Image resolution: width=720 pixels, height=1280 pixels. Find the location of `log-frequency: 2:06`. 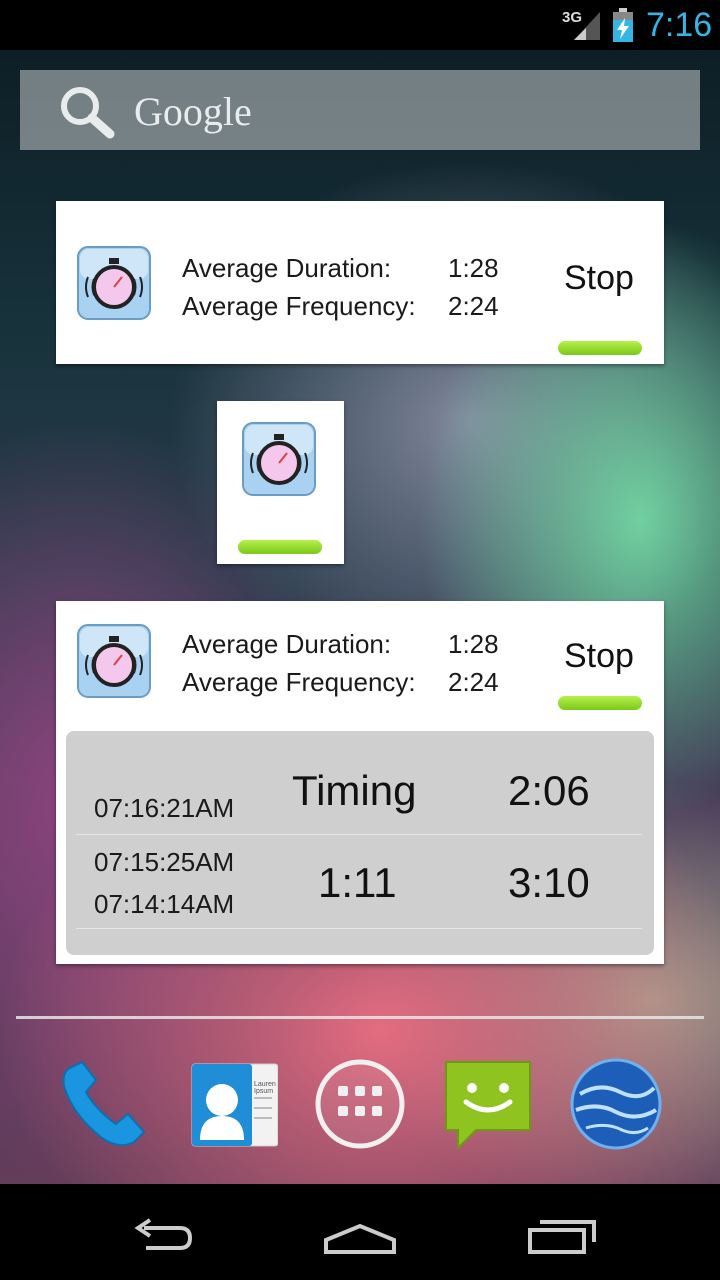

log-frequency: 2:06 is located at coordinates (549, 790).